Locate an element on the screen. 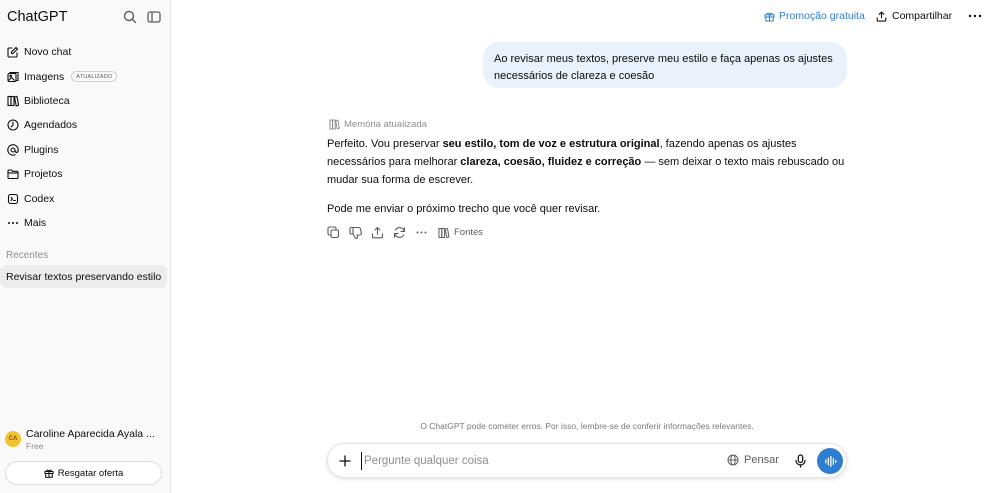 The width and height of the screenshot is (1000, 493). redeem-offer-label: Resgatar oferta is located at coordinates (90, 473).